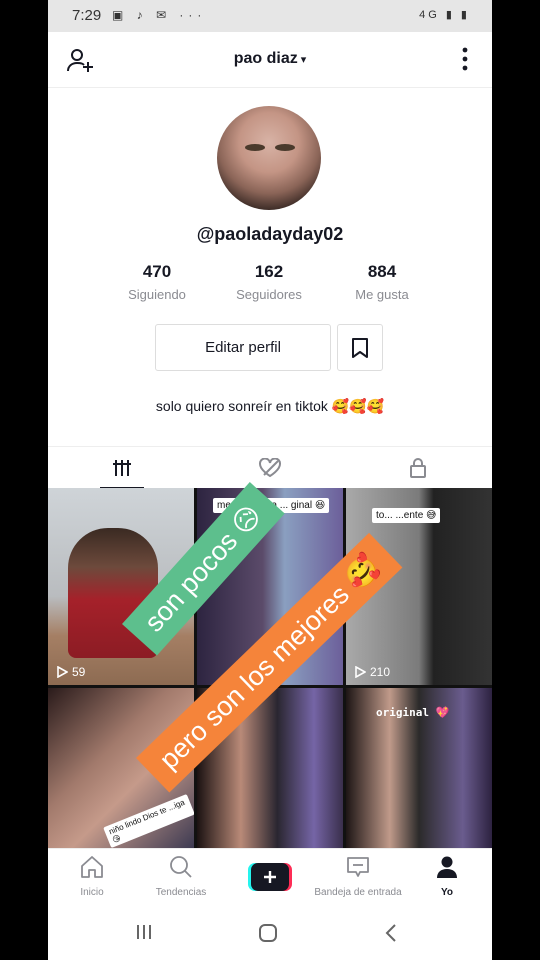  What do you see at coordinates (465, 59) in the screenshot?
I see `more-options-icon` at bounding box center [465, 59].